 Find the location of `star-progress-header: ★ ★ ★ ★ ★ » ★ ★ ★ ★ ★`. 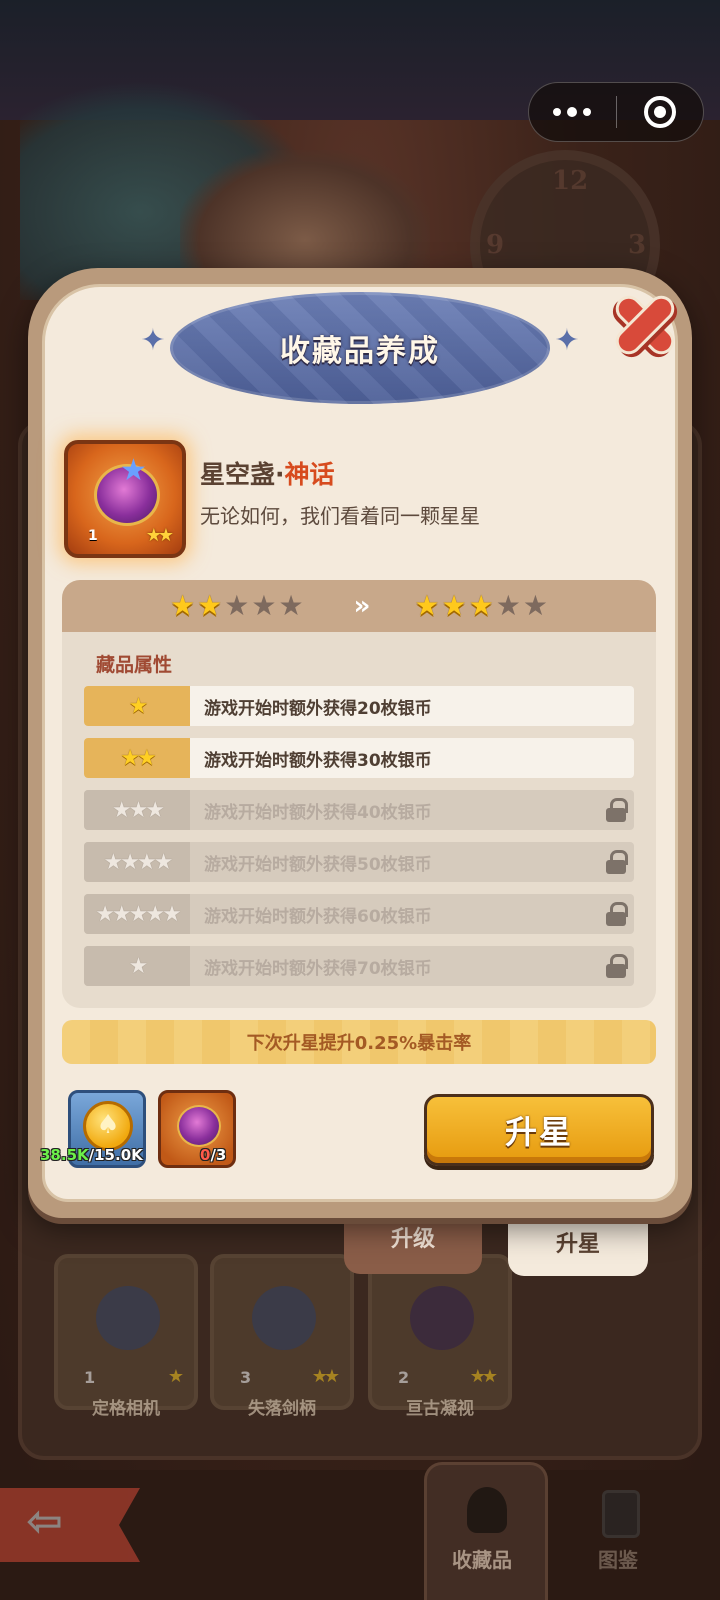

star-progress-header: ★ ★ ★ ★ ★ » ★ ★ ★ ★ ★ is located at coordinates (359, 606).